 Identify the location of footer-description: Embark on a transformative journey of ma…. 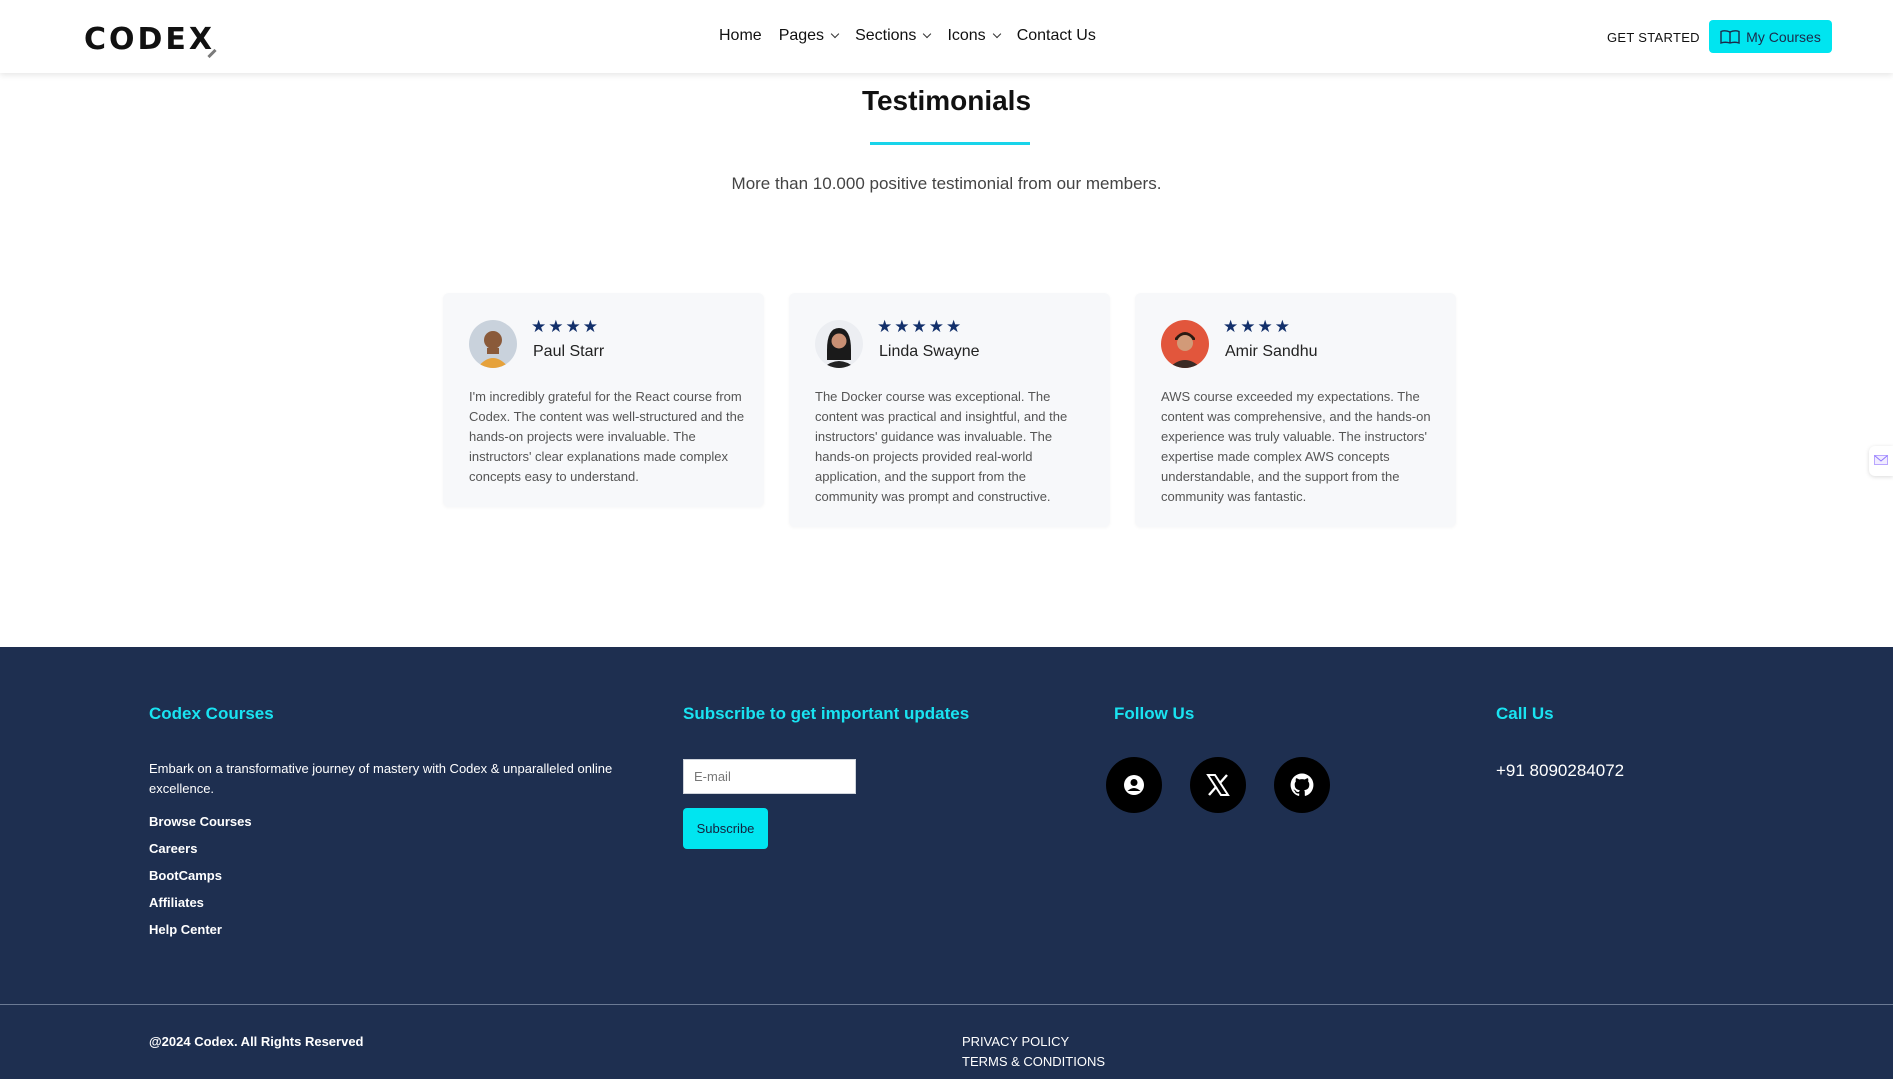
(381, 778).